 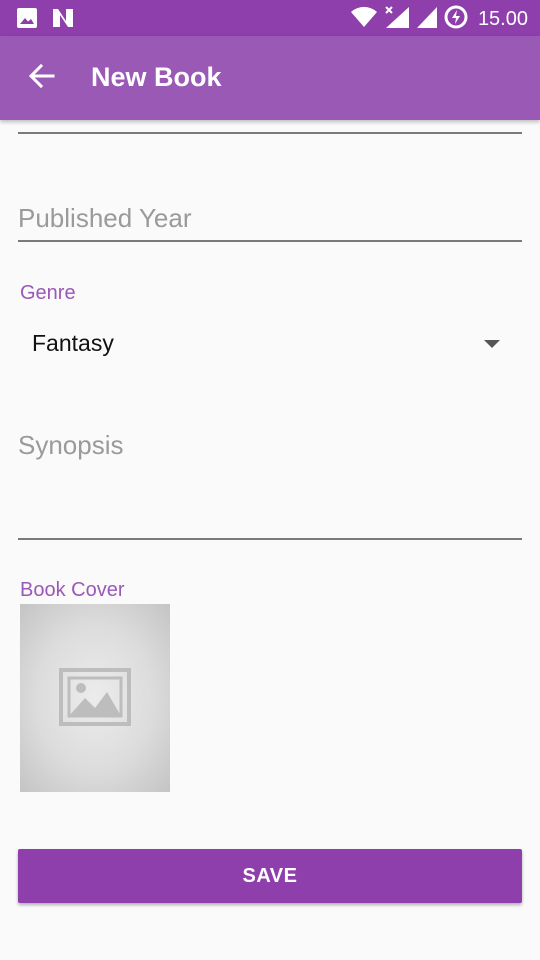 I want to click on status-time: 15.00, so click(x=502, y=19).